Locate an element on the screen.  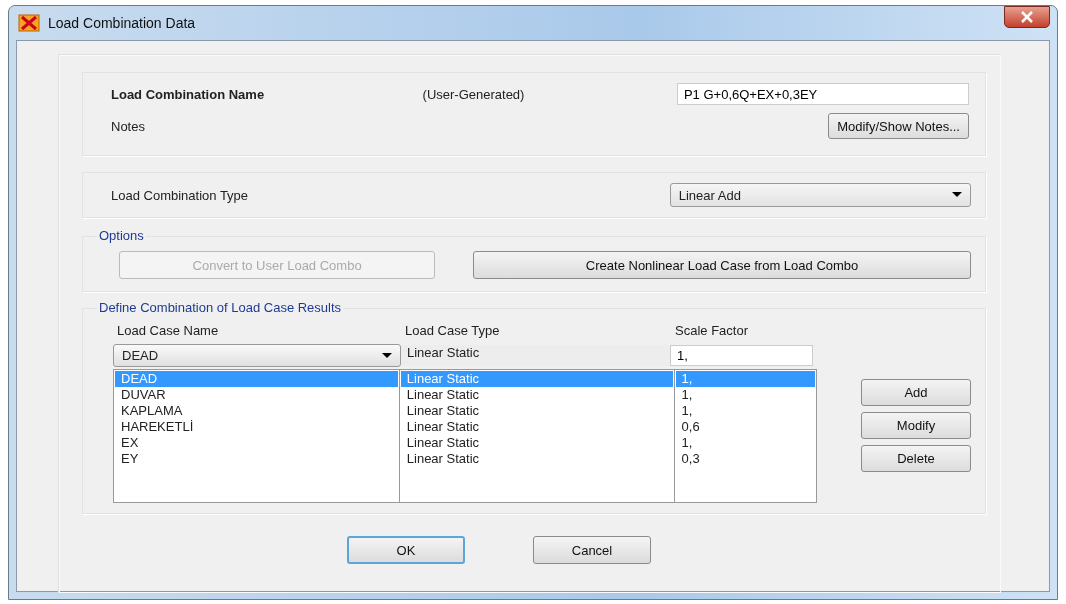
list-item: 0,6 is located at coordinates (745, 427).